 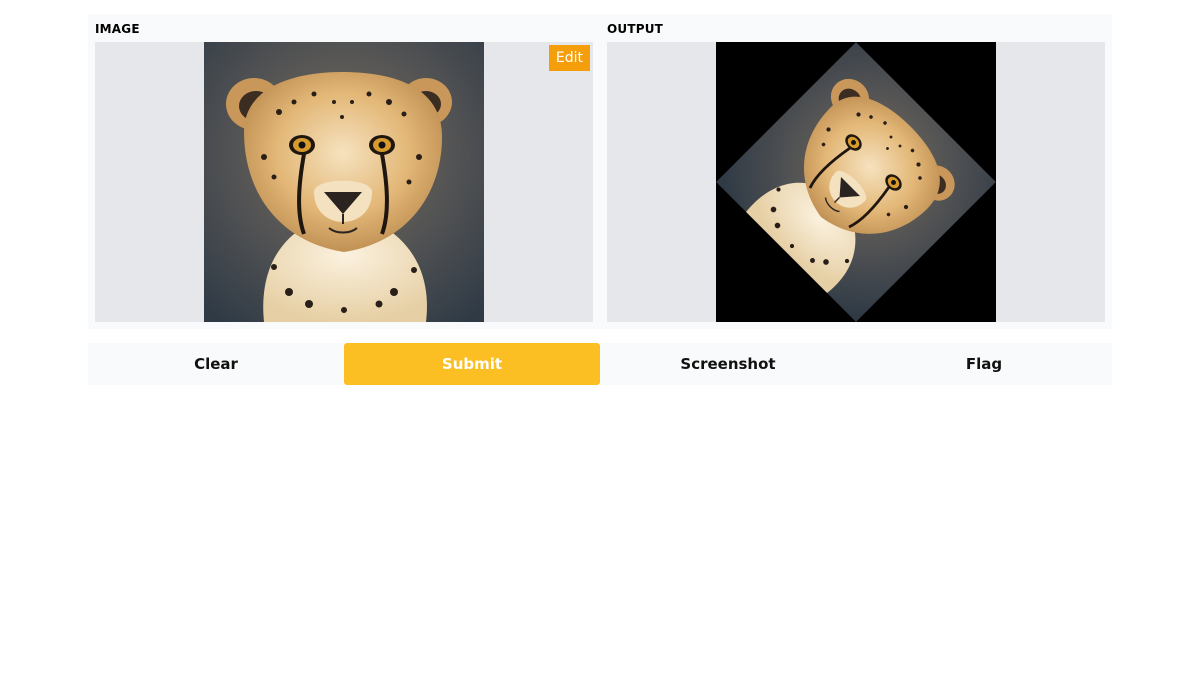 I want to click on edit-button: Edit, so click(x=569, y=58).